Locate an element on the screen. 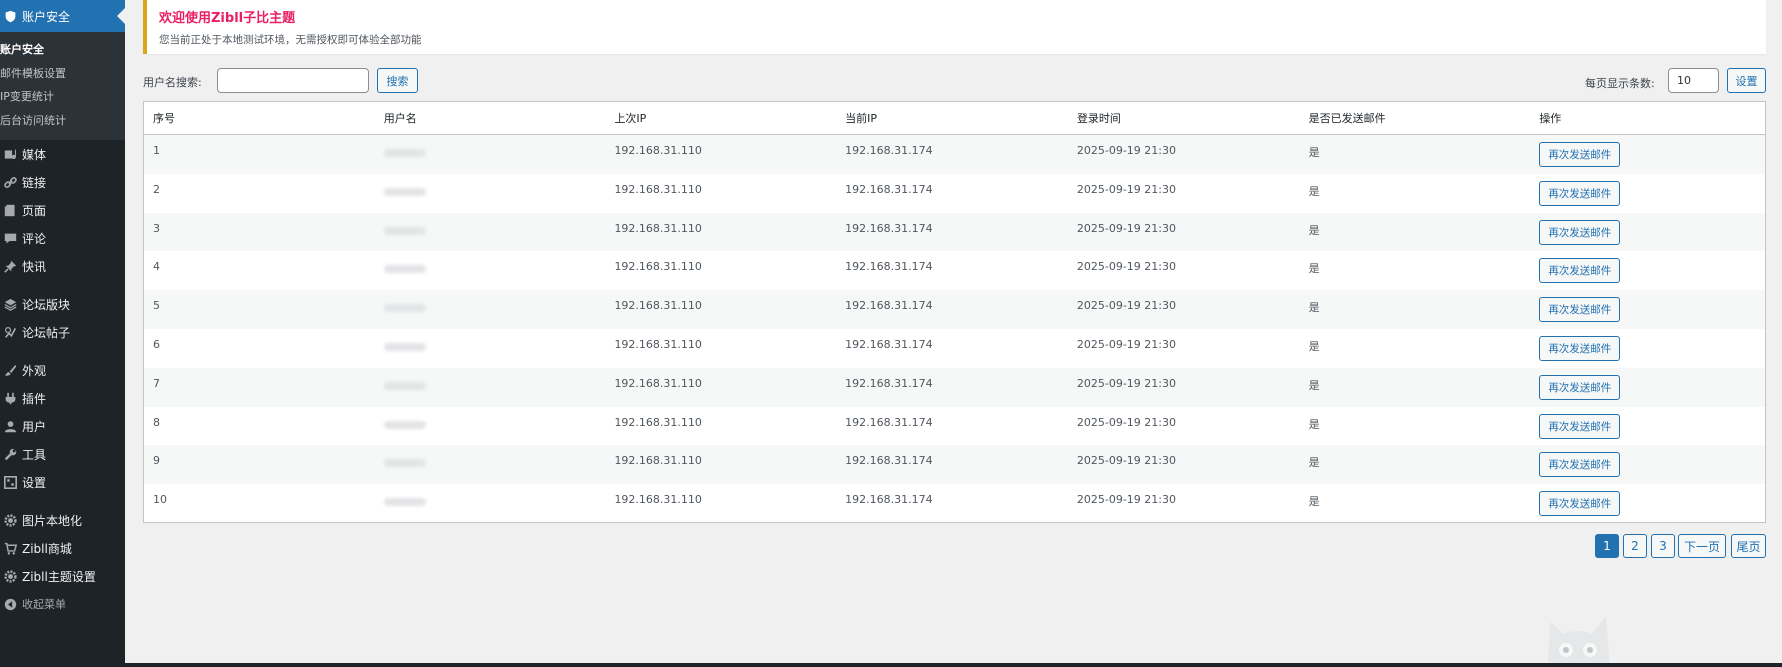  table-header: 序号 用户名 上次IP 当前IP 登录时间 是否已发送邮件 操作 is located at coordinates (954, 118).